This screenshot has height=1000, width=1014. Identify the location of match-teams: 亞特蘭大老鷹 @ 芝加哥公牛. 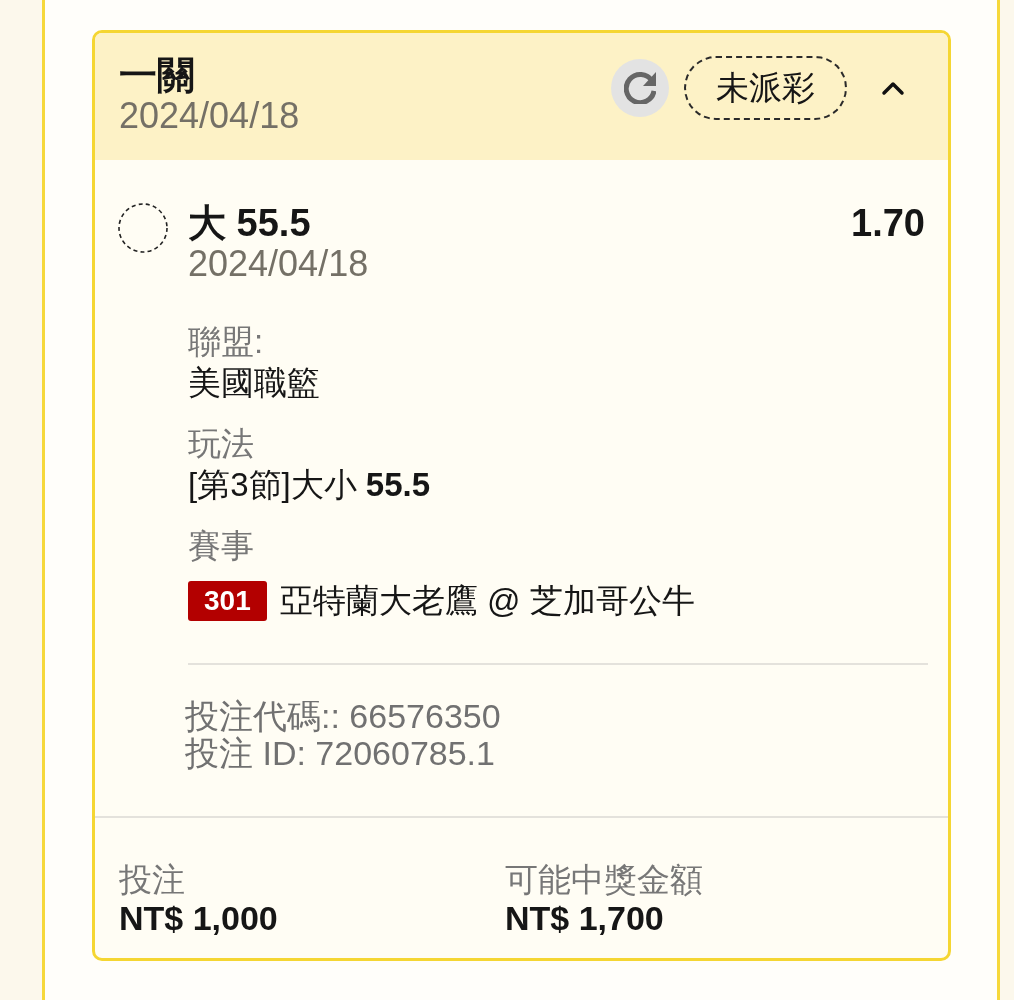
(487, 601).